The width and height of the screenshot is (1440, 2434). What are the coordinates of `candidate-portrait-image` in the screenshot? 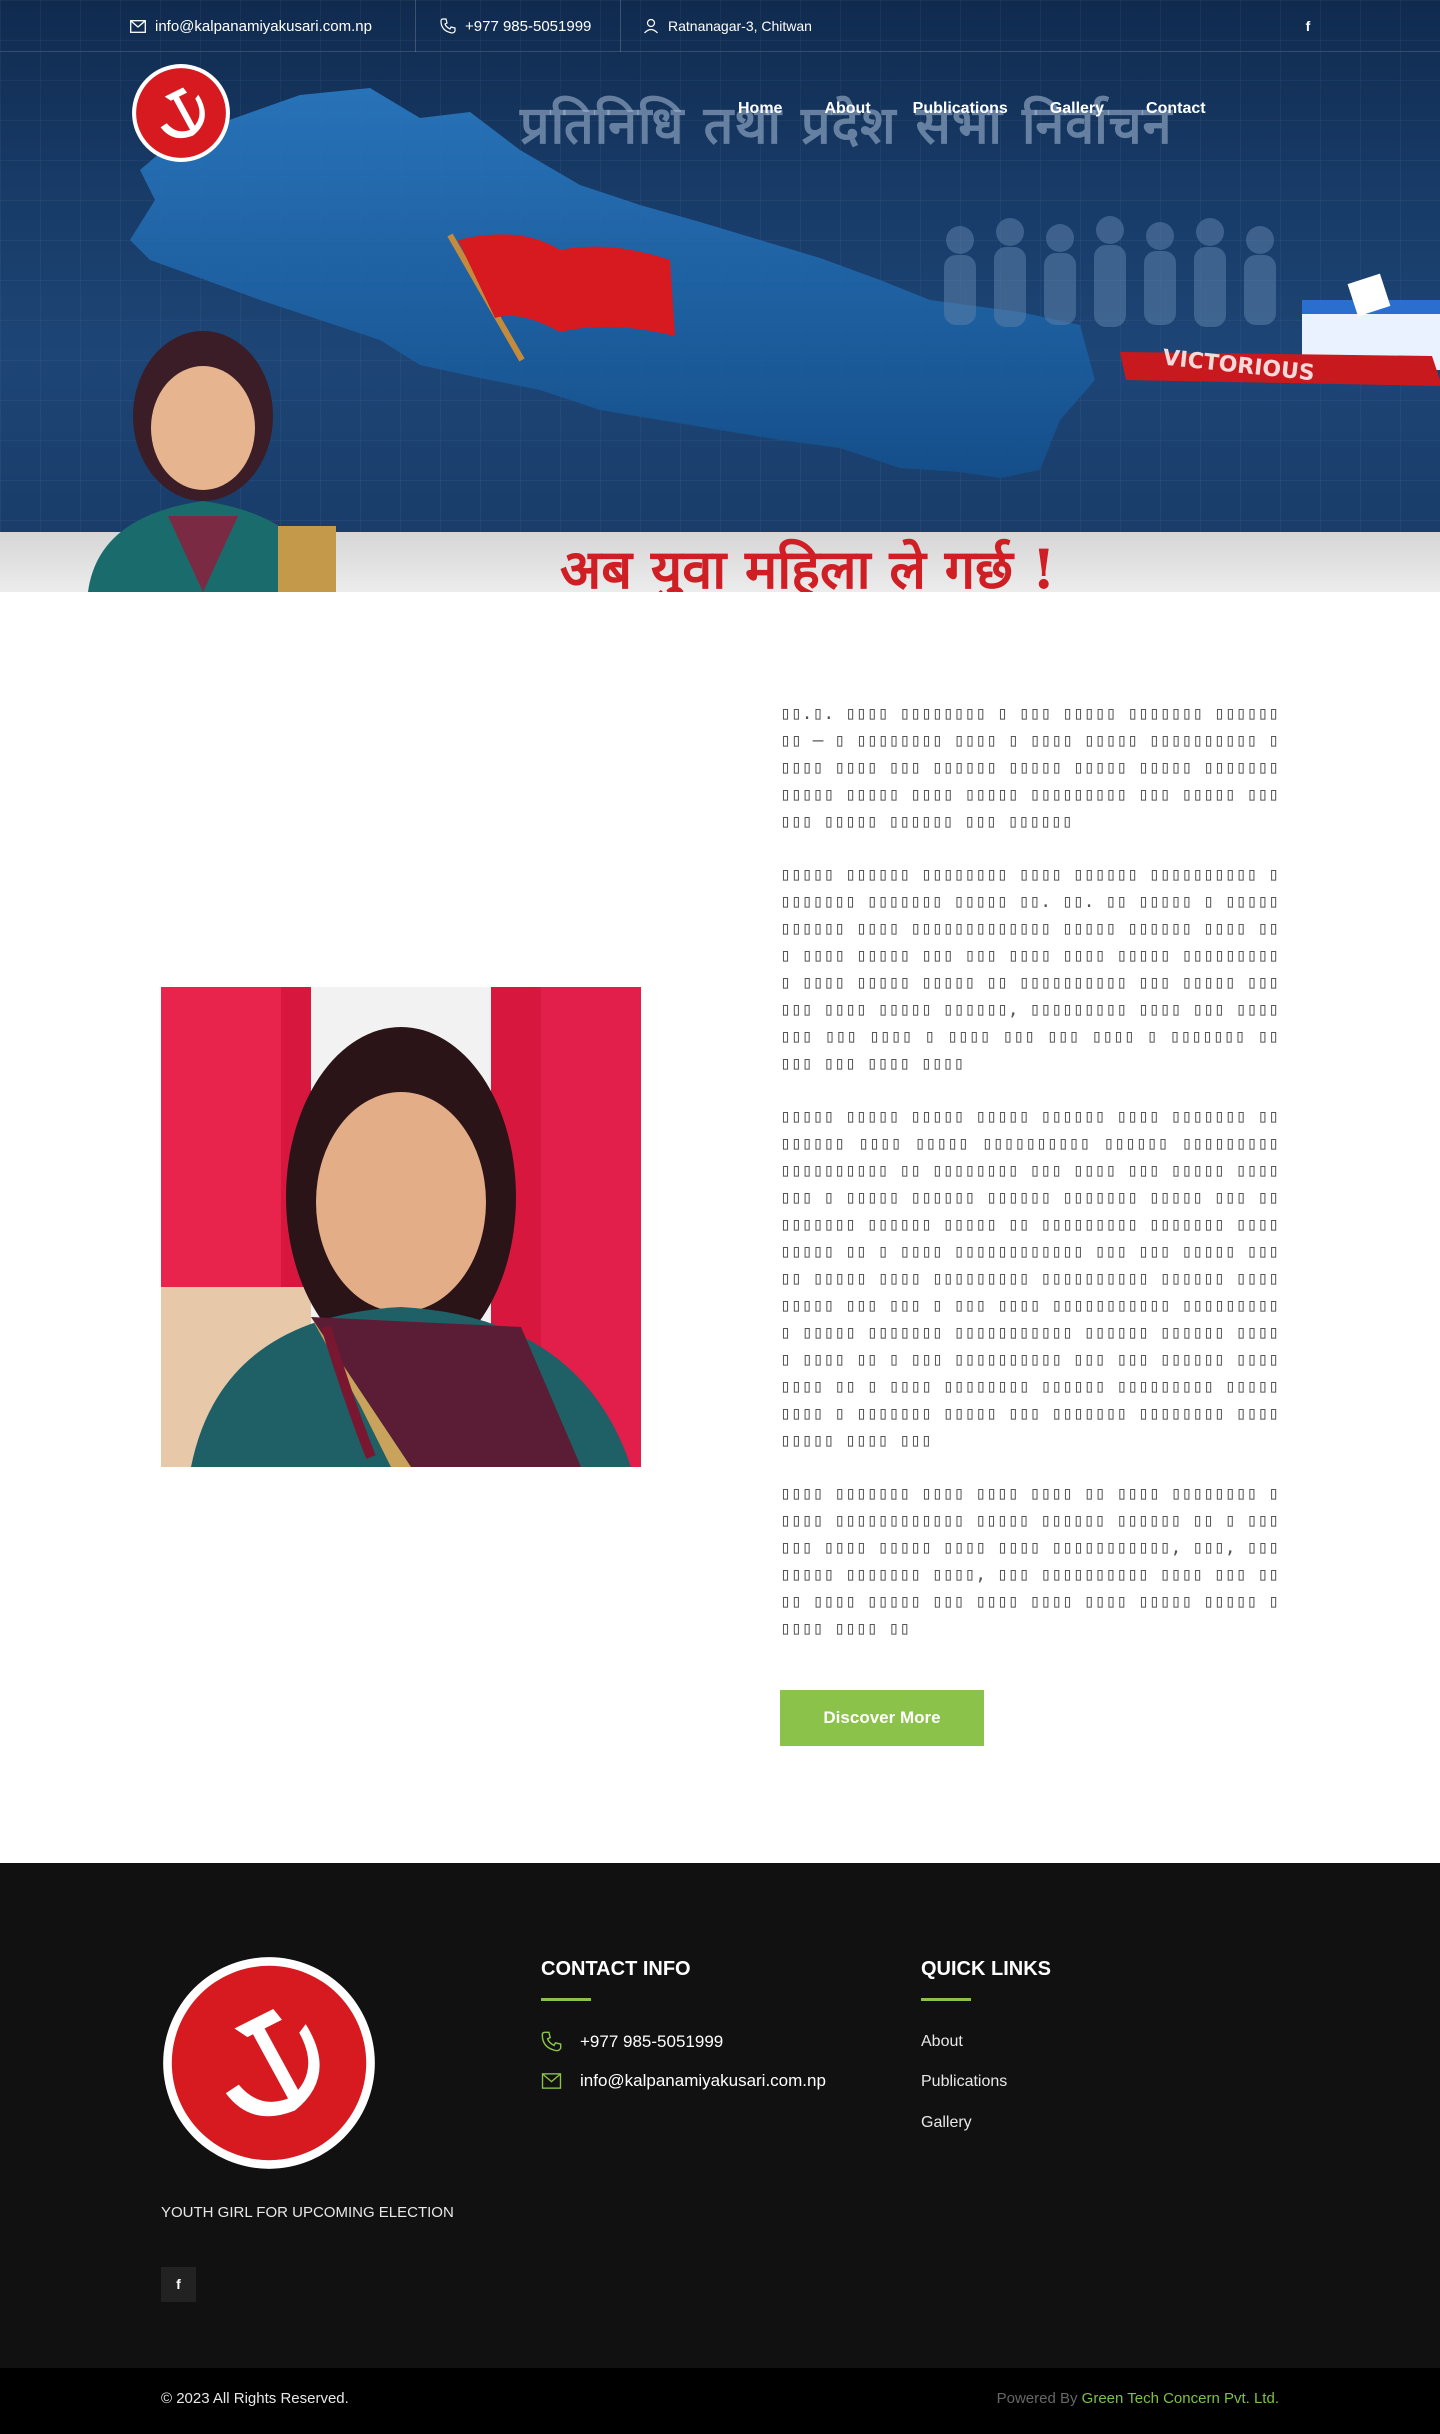 It's located at (401, 1227).